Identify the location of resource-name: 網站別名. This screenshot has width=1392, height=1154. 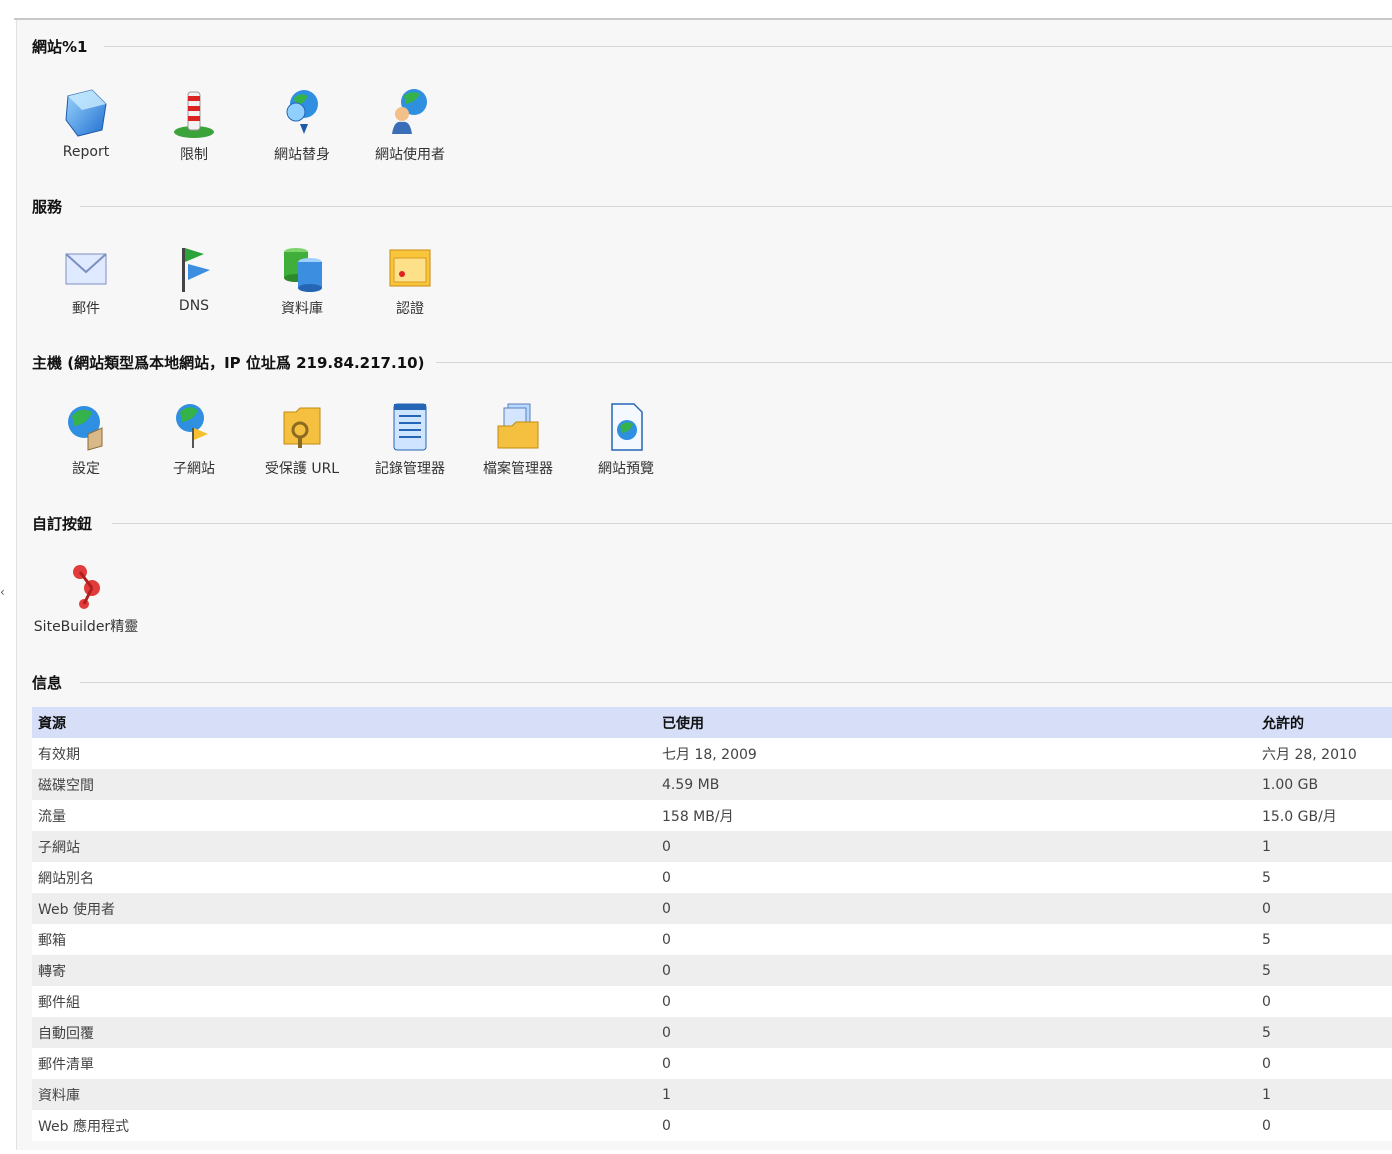
(344, 877).